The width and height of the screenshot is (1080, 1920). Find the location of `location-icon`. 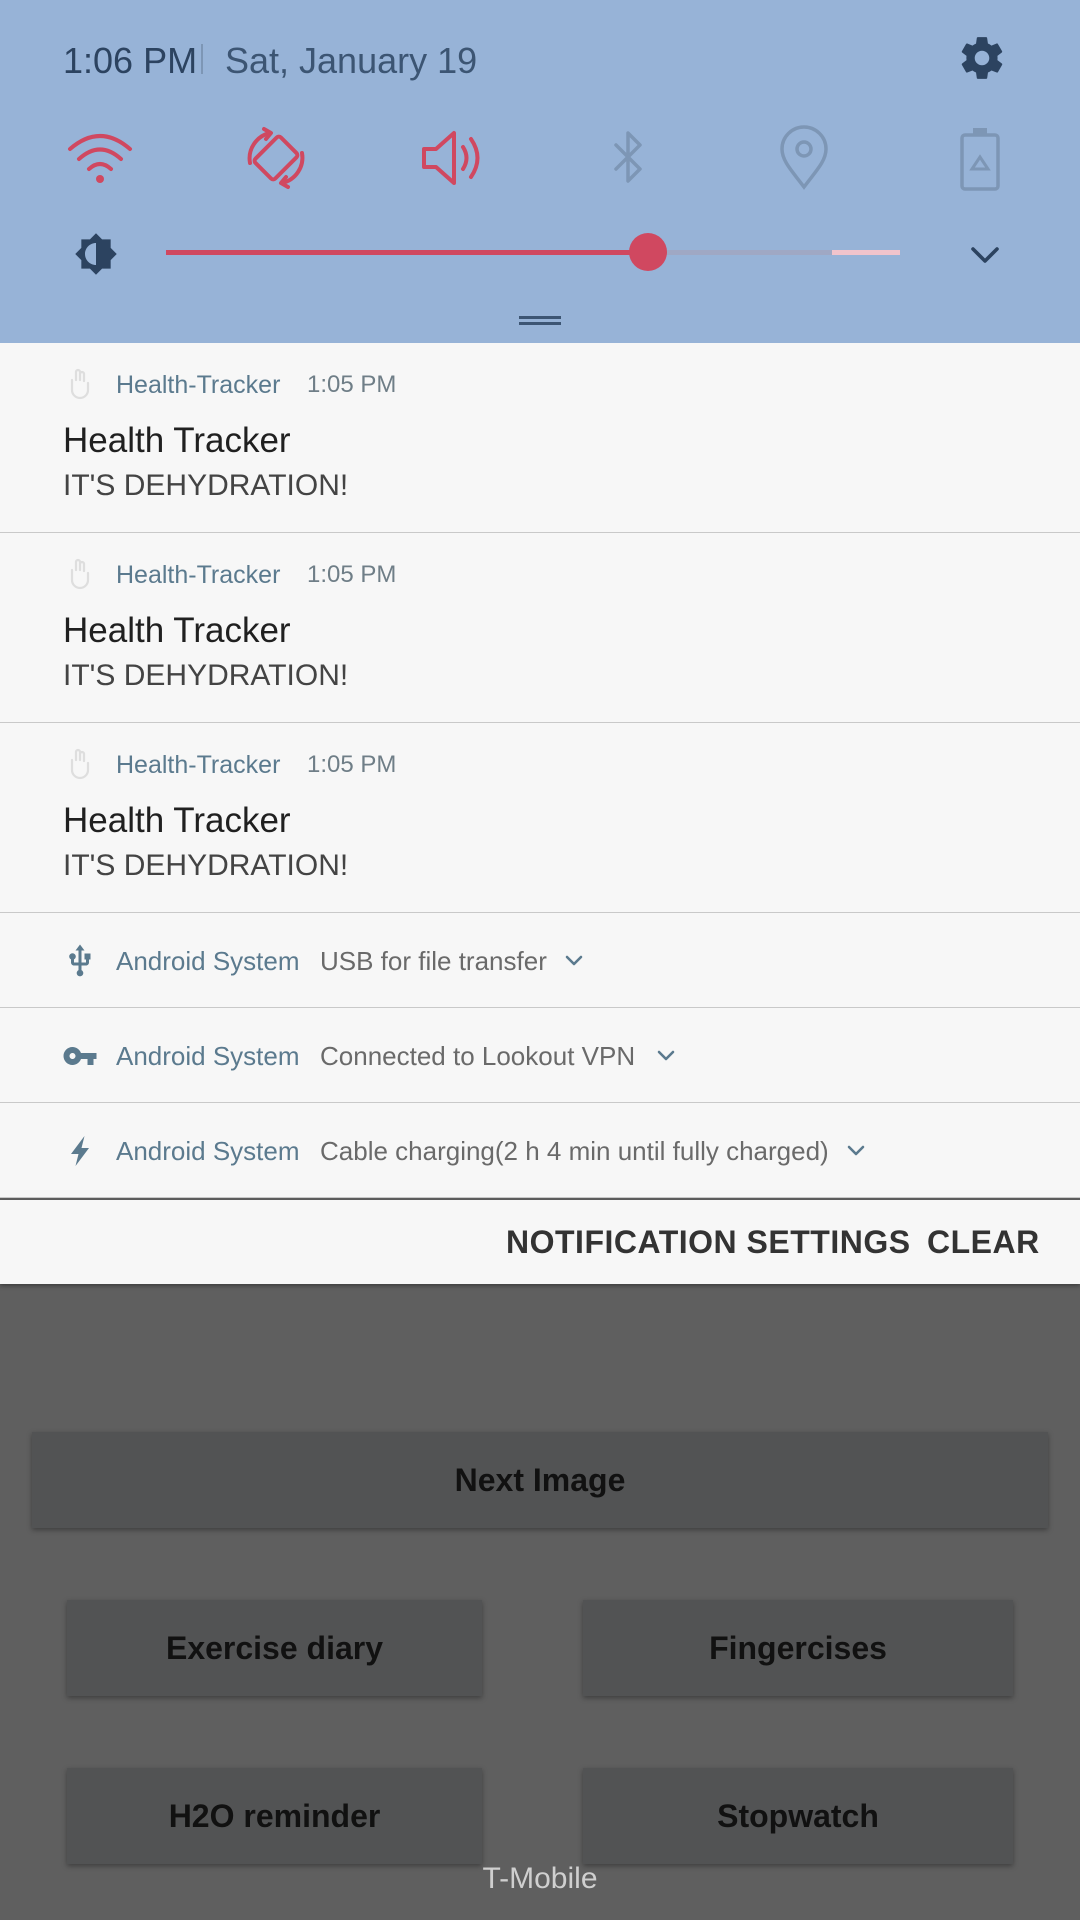

location-icon is located at coordinates (804, 158).